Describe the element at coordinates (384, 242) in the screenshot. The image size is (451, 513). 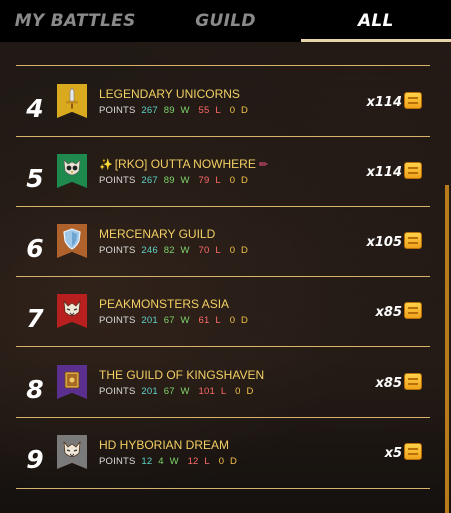
I see `reward-multiplier: x105` at that location.